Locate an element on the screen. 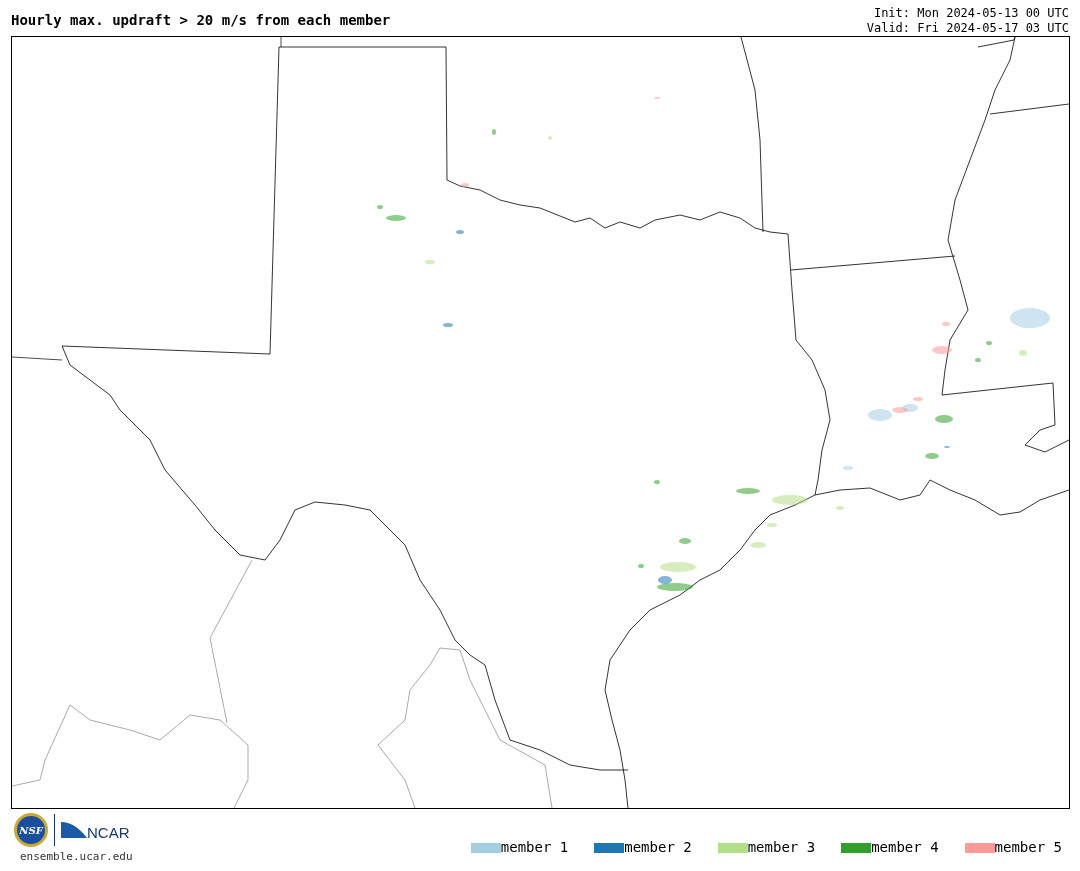 This screenshot has height=871, width=1080. init-time: Init: Mon 2024-05-13 00 UTC is located at coordinates (971, 13).